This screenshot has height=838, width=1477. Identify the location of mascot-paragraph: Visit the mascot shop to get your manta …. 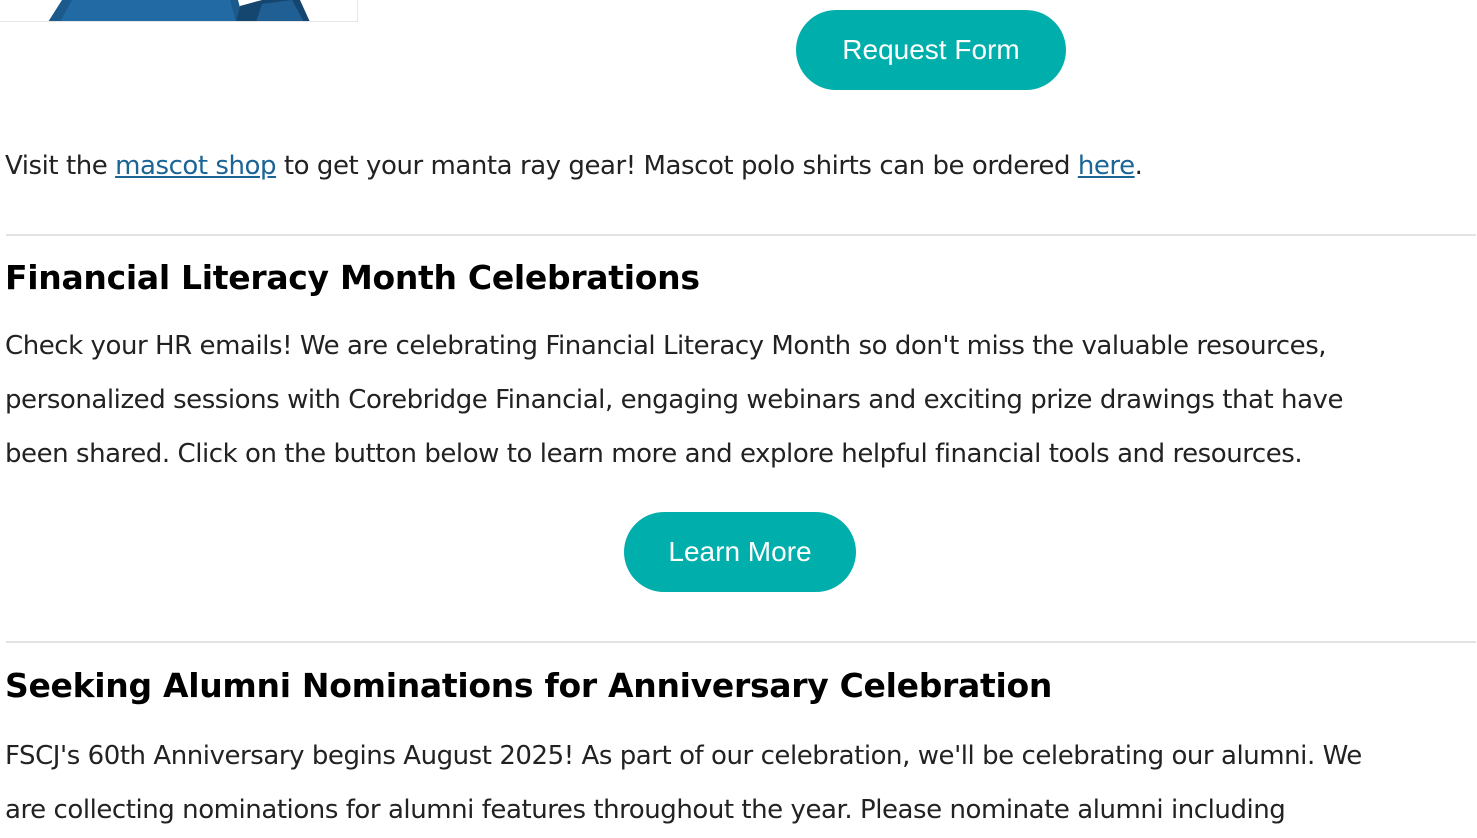
(741, 166).